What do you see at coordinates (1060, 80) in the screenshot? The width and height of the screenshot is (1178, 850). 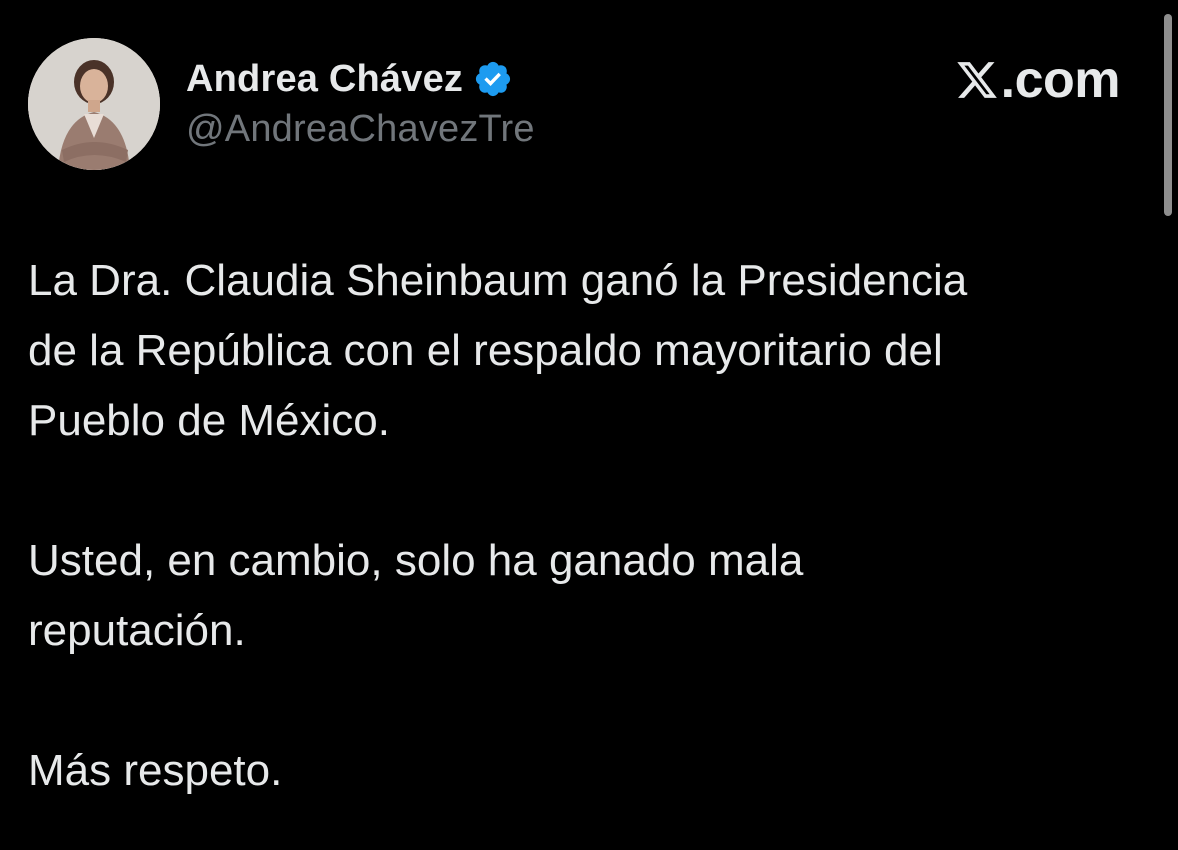 I see `brand-domain-text: .com` at bounding box center [1060, 80].